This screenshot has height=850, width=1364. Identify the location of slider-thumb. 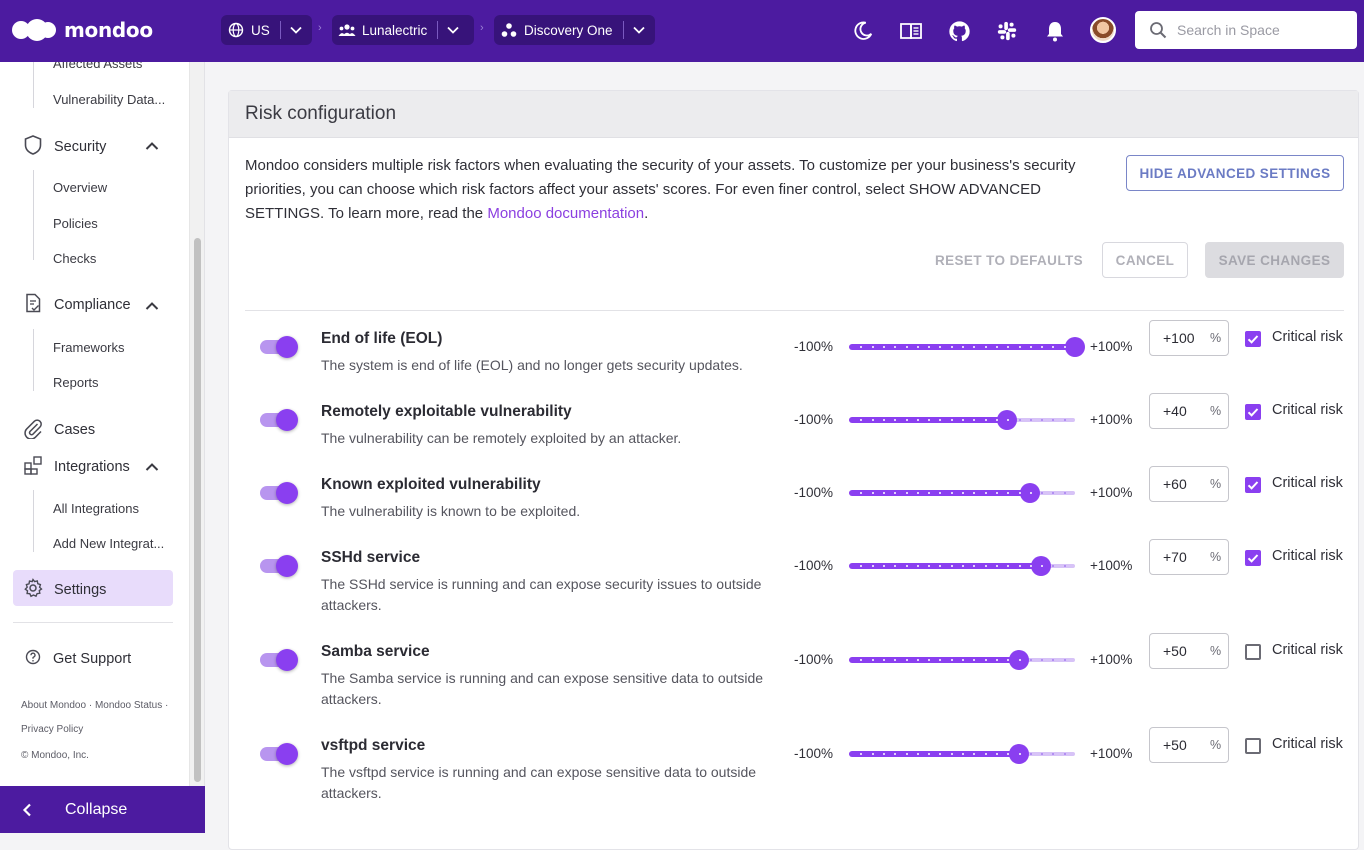
(1075, 347).